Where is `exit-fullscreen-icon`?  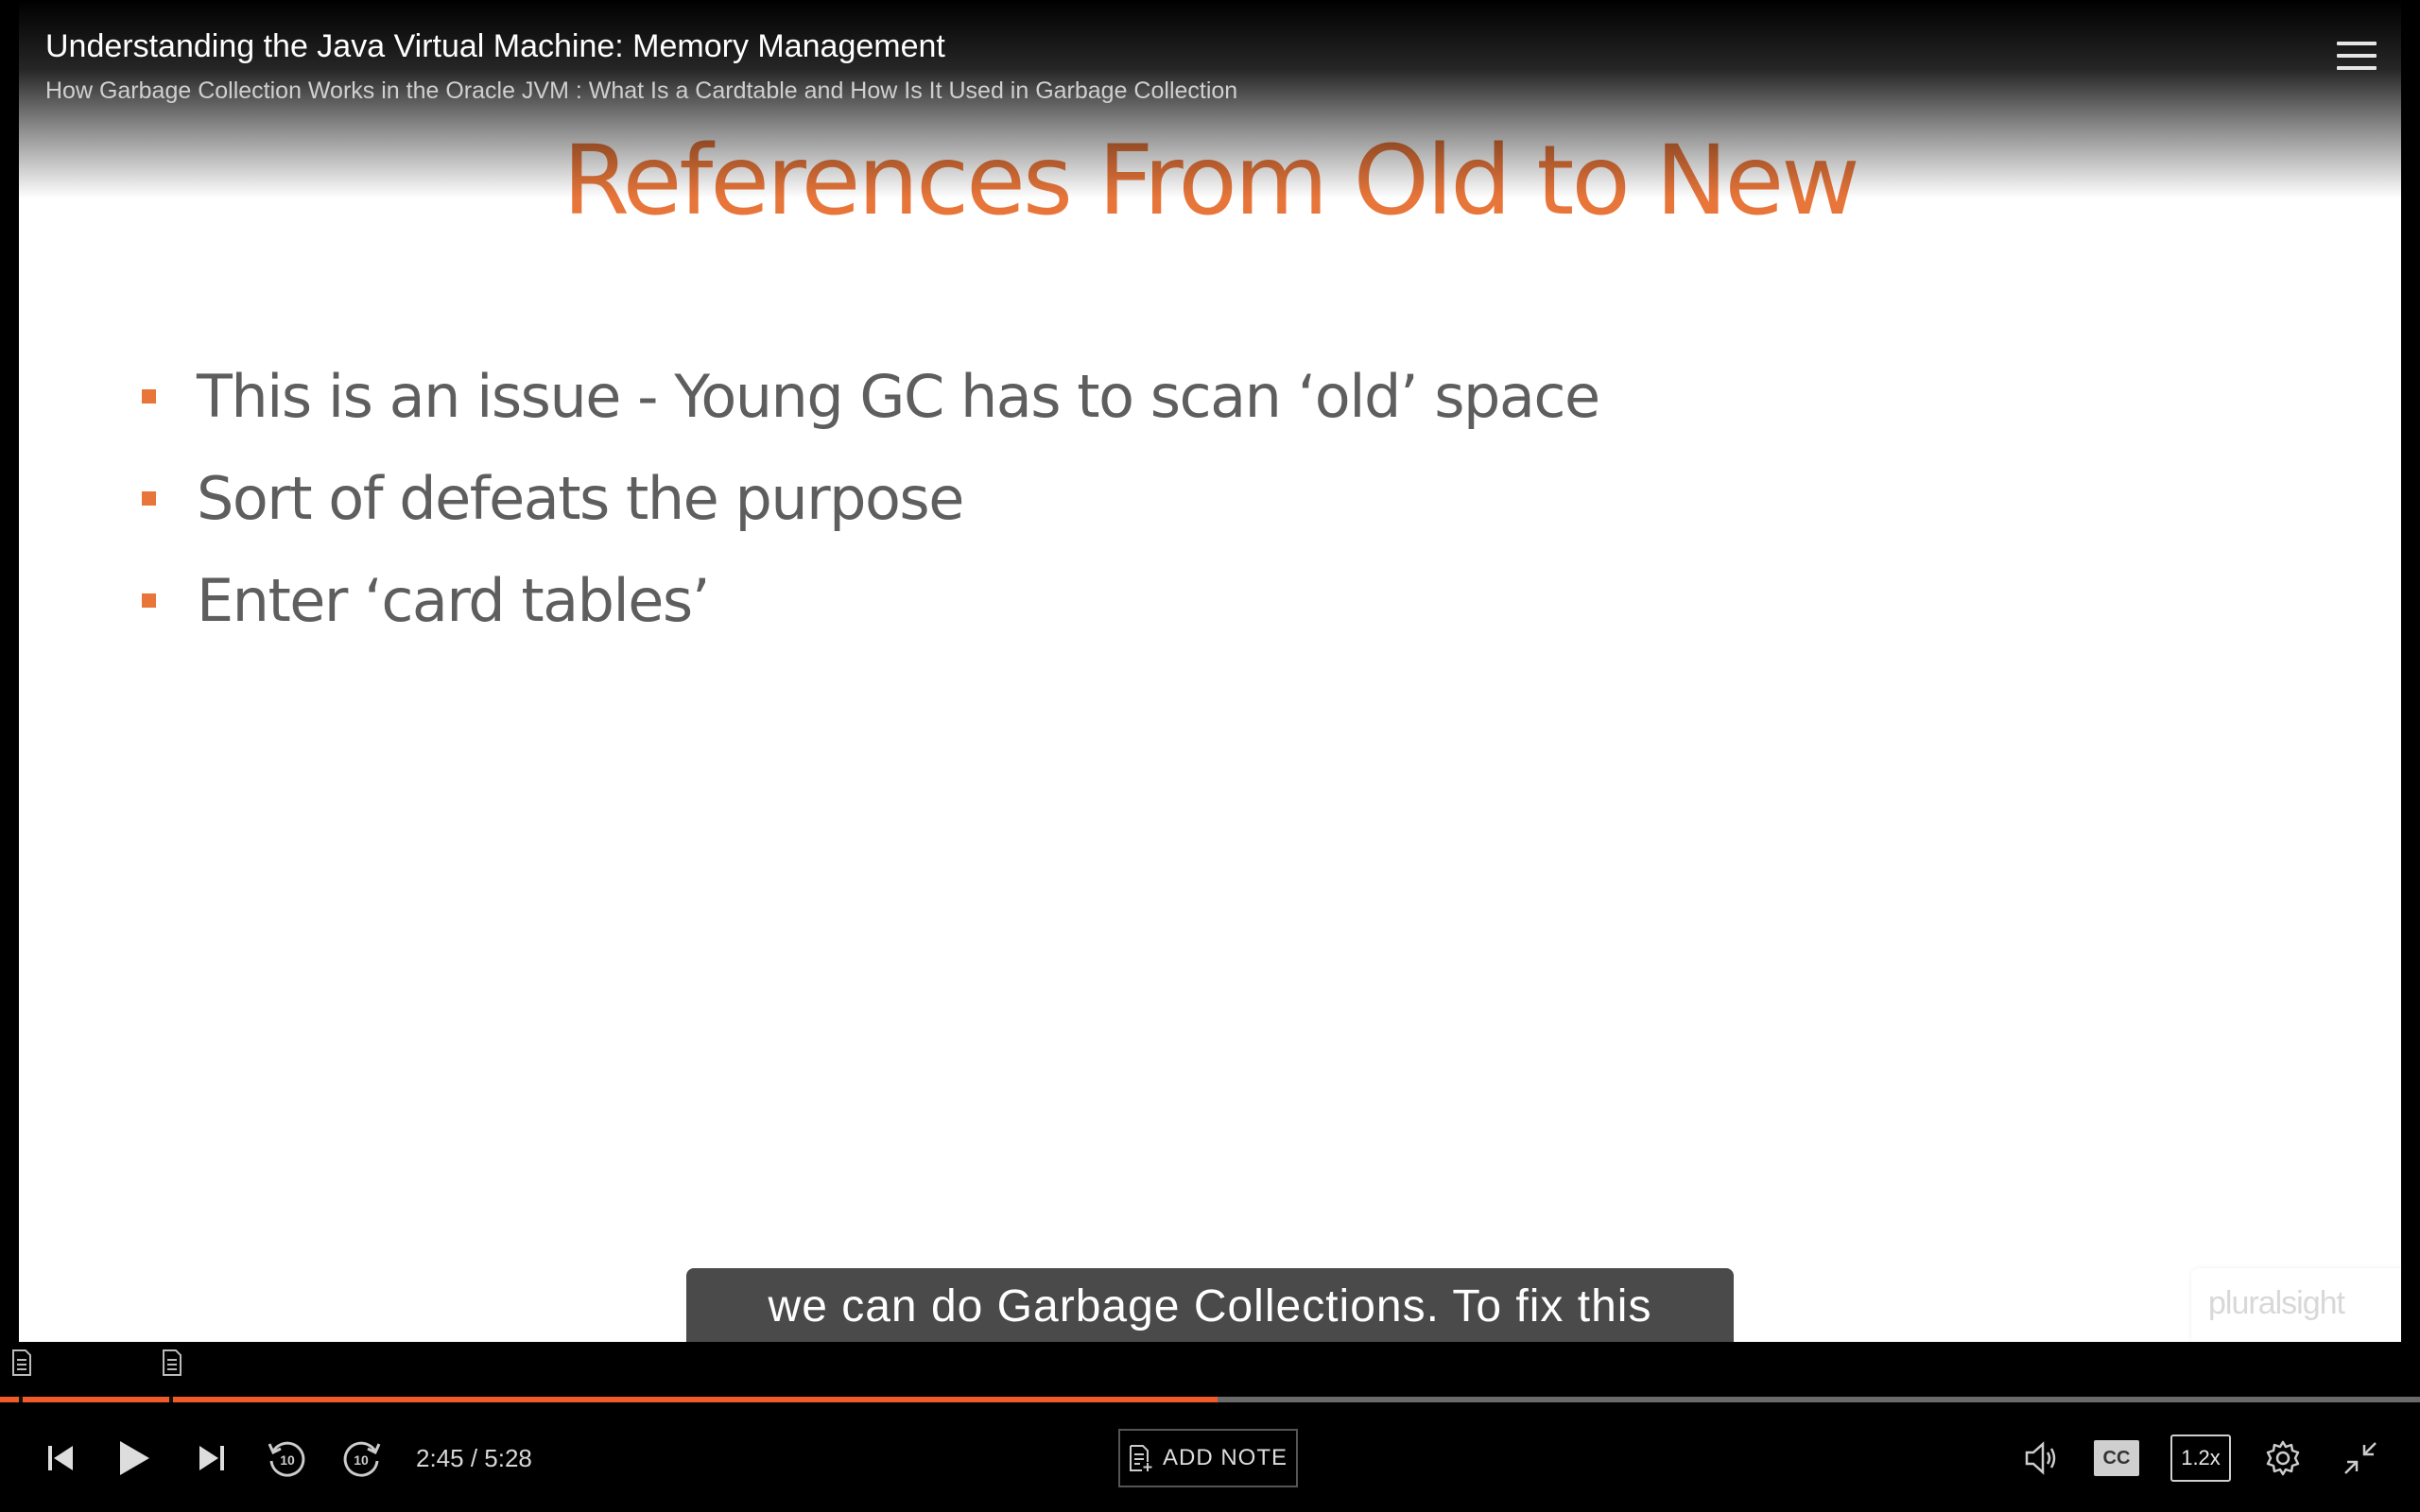 exit-fullscreen-icon is located at coordinates (2360, 1458).